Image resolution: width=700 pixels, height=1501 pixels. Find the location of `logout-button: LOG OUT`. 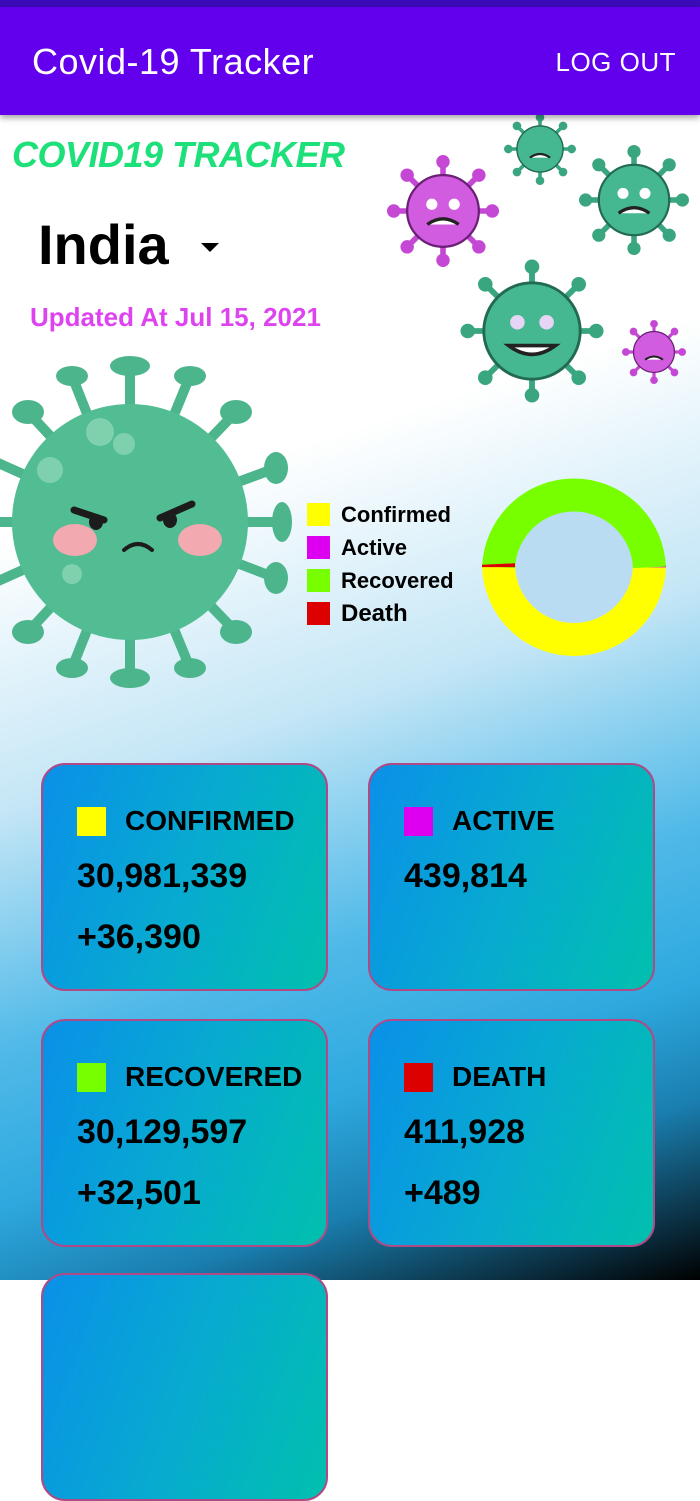

logout-button: LOG OUT is located at coordinates (615, 62).